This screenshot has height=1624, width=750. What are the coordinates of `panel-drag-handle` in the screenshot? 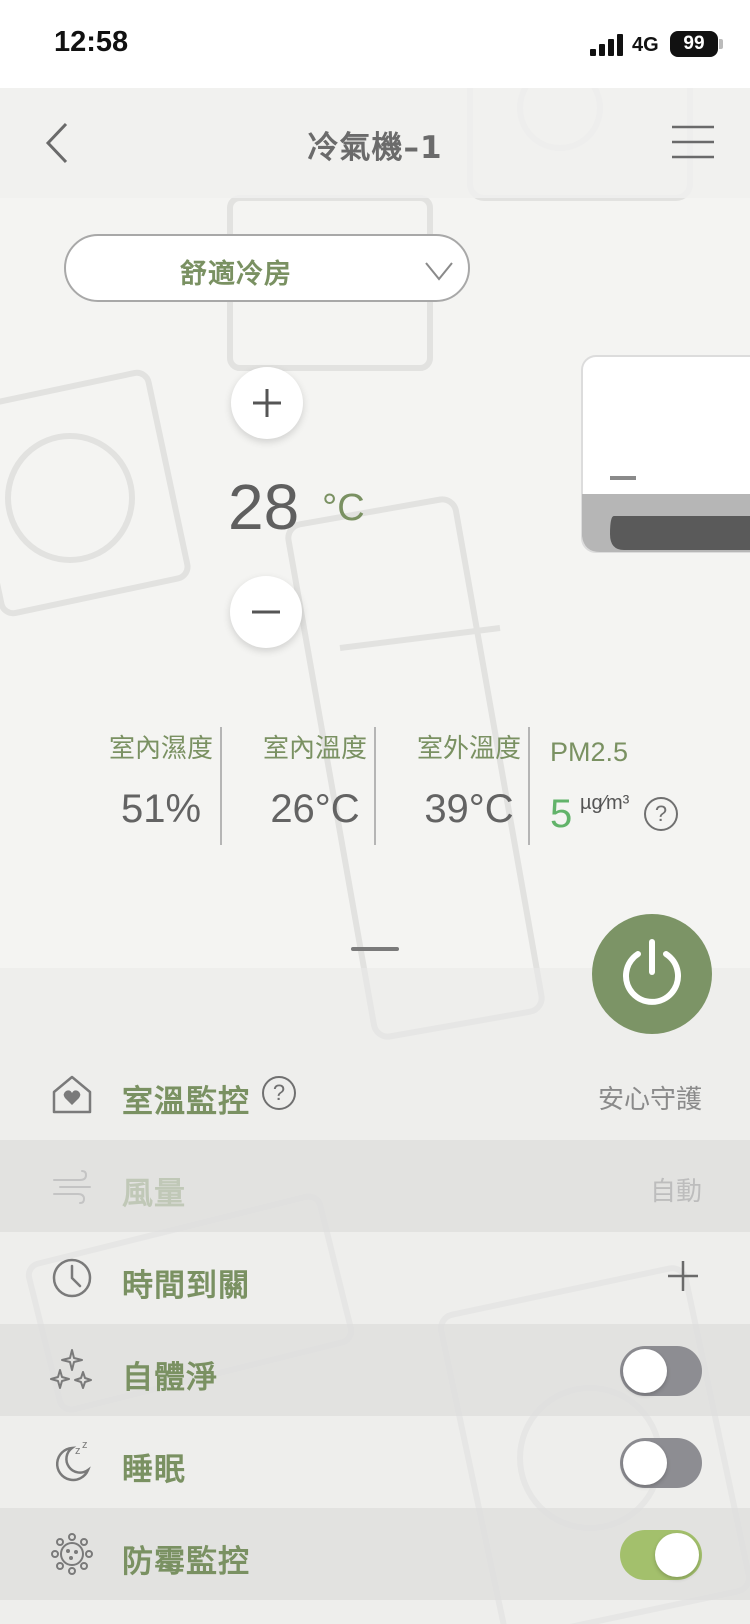 It's located at (375, 949).